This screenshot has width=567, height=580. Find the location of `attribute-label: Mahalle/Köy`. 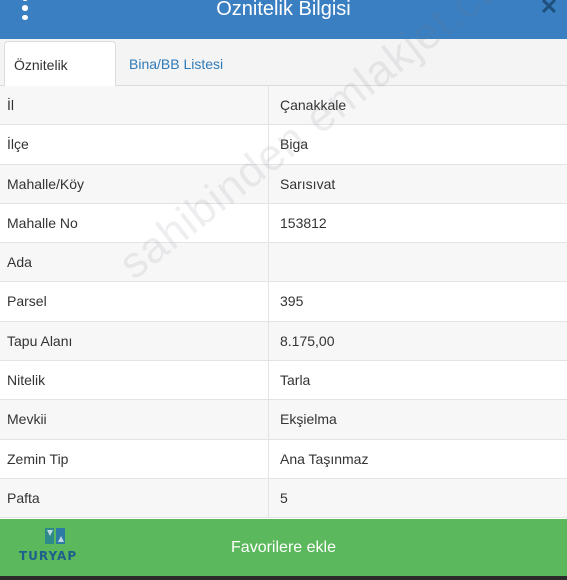

attribute-label: Mahalle/Köy is located at coordinates (46, 183).